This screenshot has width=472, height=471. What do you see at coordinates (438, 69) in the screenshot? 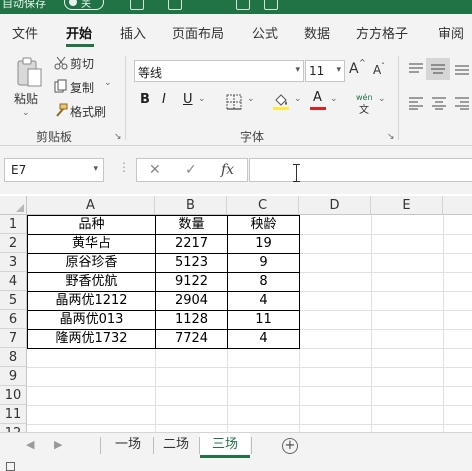
I see `align-middle-button` at bounding box center [438, 69].